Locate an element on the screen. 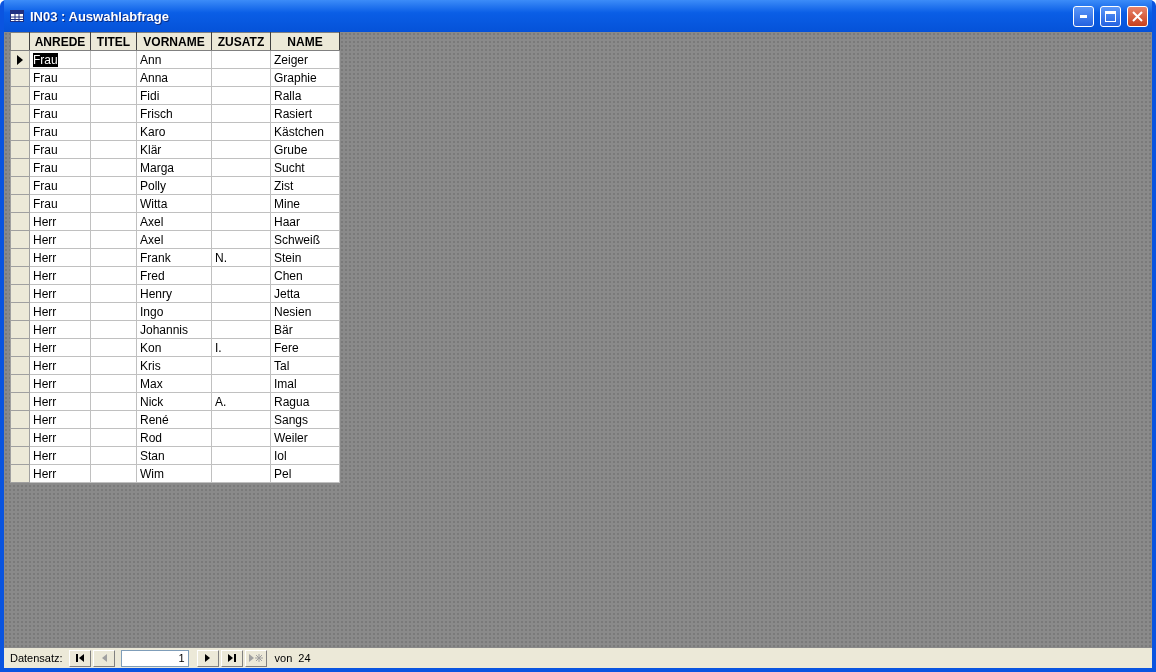 This screenshot has width=1156, height=672. table-cell: Frank is located at coordinates (174, 257).